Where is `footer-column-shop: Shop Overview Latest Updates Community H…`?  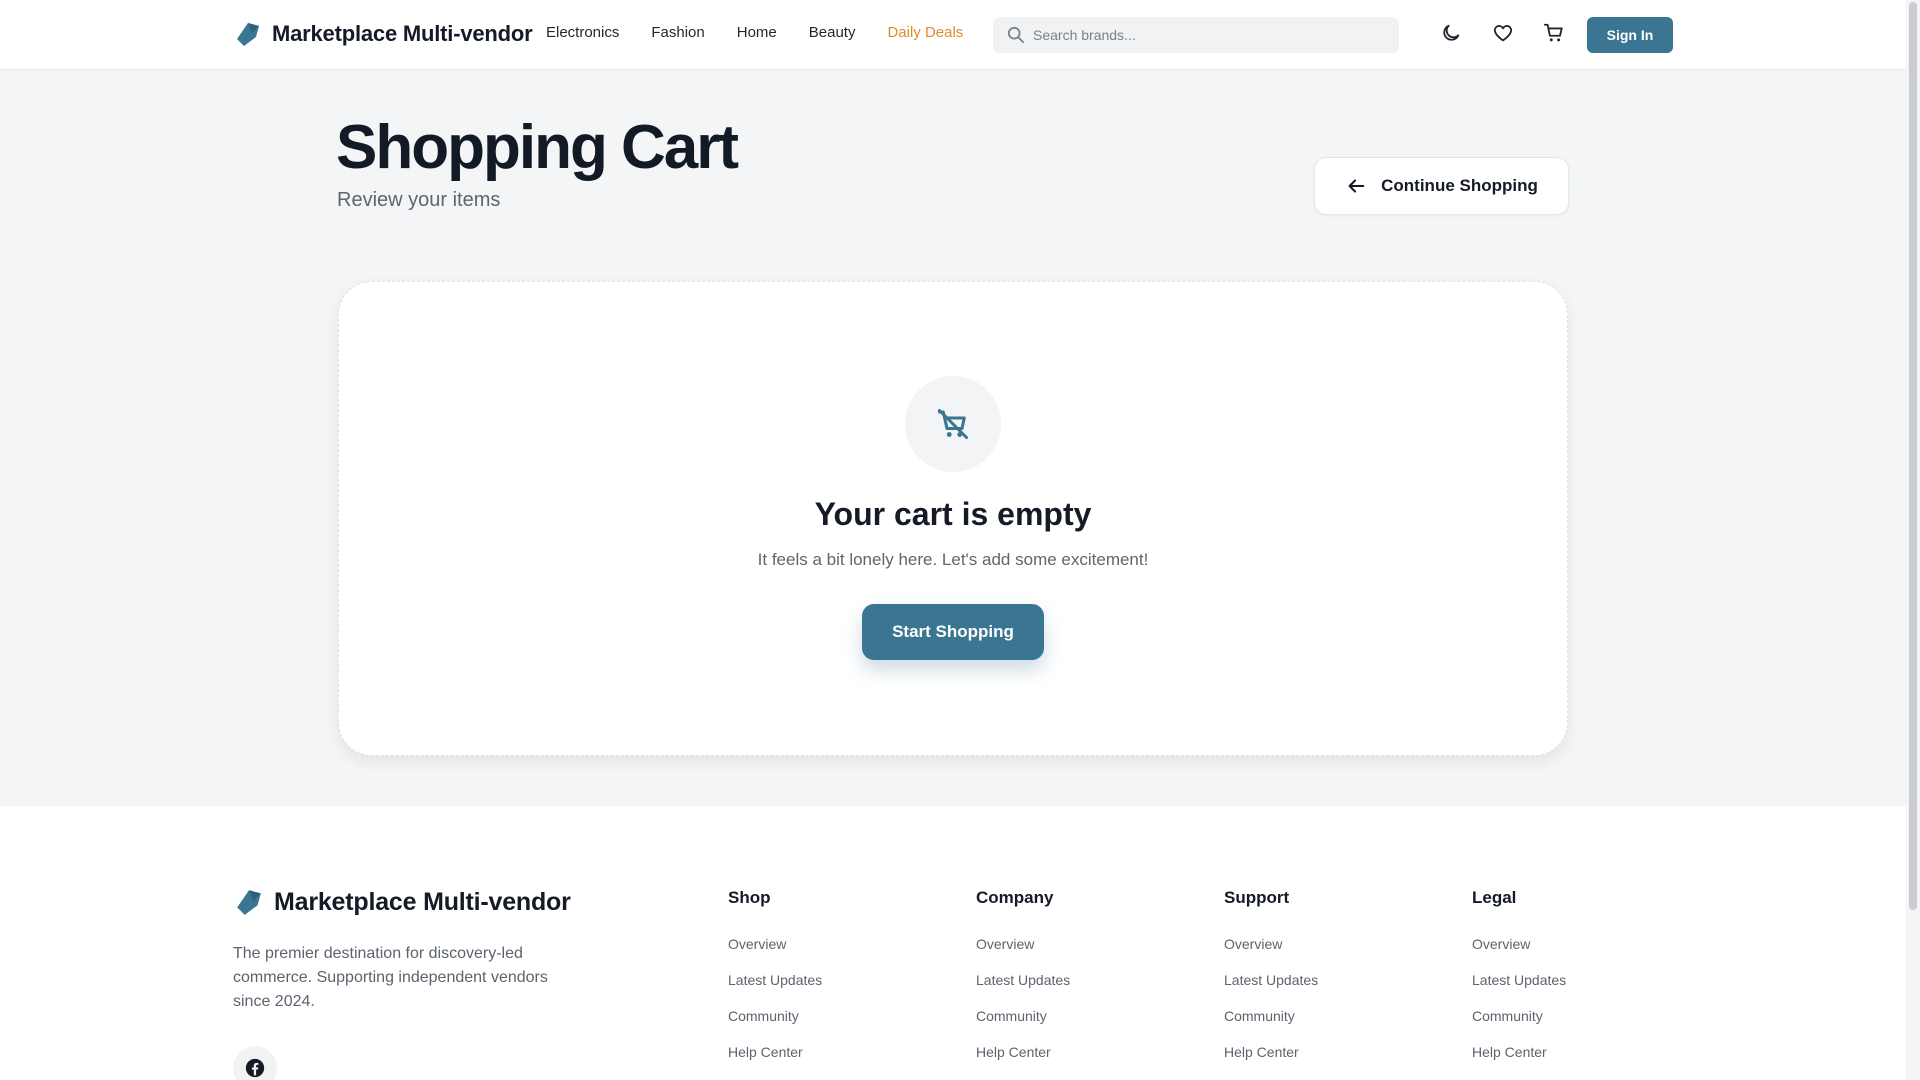 footer-column-shop: Shop Overview Latest Updates Community H… is located at coordinates (775, 984).